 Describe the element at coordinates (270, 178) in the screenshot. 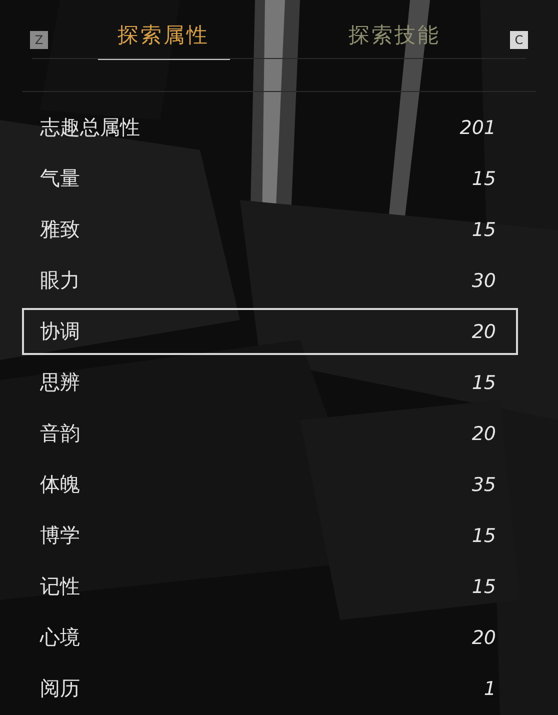

I see `attribute-row: 气量 15` at that location.